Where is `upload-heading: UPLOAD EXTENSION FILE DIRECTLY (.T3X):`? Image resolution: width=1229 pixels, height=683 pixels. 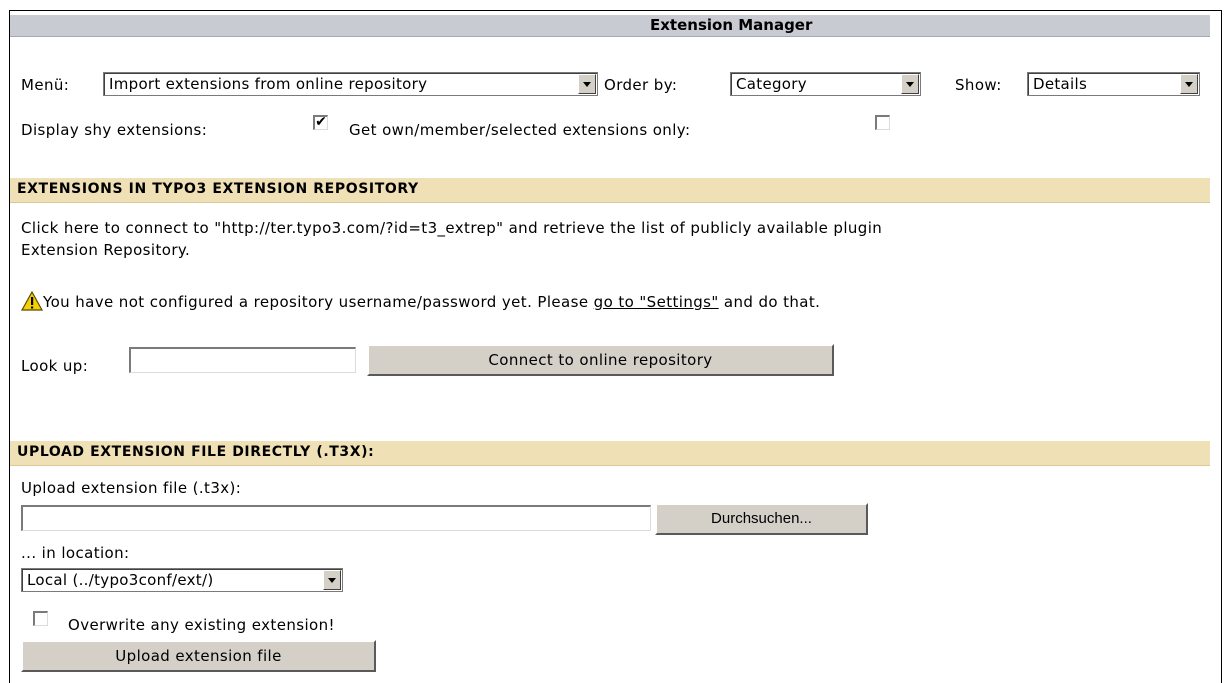
upload-heading: UPLOAD EXTENSION FILE DIRECTLY (.T3X): is located at coordinates (196, 452).